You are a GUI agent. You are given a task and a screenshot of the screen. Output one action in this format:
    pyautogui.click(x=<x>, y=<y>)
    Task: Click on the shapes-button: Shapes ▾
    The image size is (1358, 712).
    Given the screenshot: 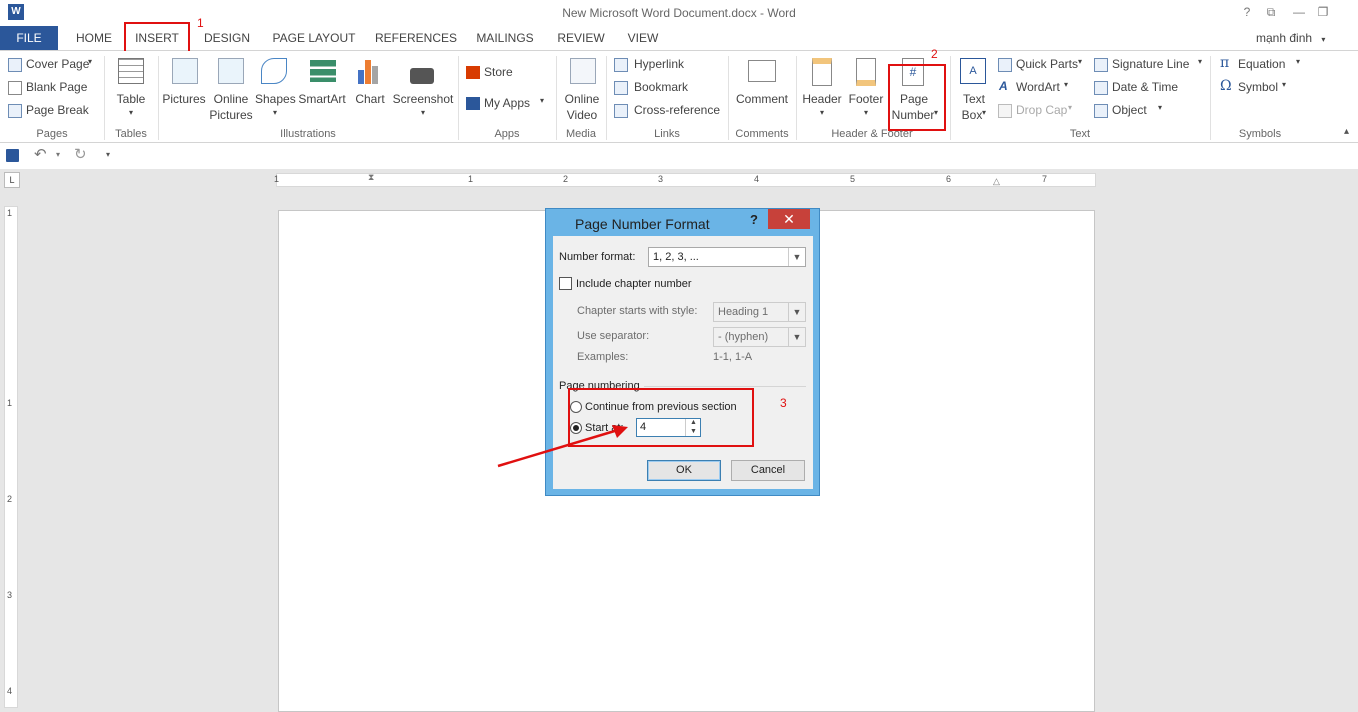 What is the action you would take?
    pyautogui.click(x=275, y=89)
    